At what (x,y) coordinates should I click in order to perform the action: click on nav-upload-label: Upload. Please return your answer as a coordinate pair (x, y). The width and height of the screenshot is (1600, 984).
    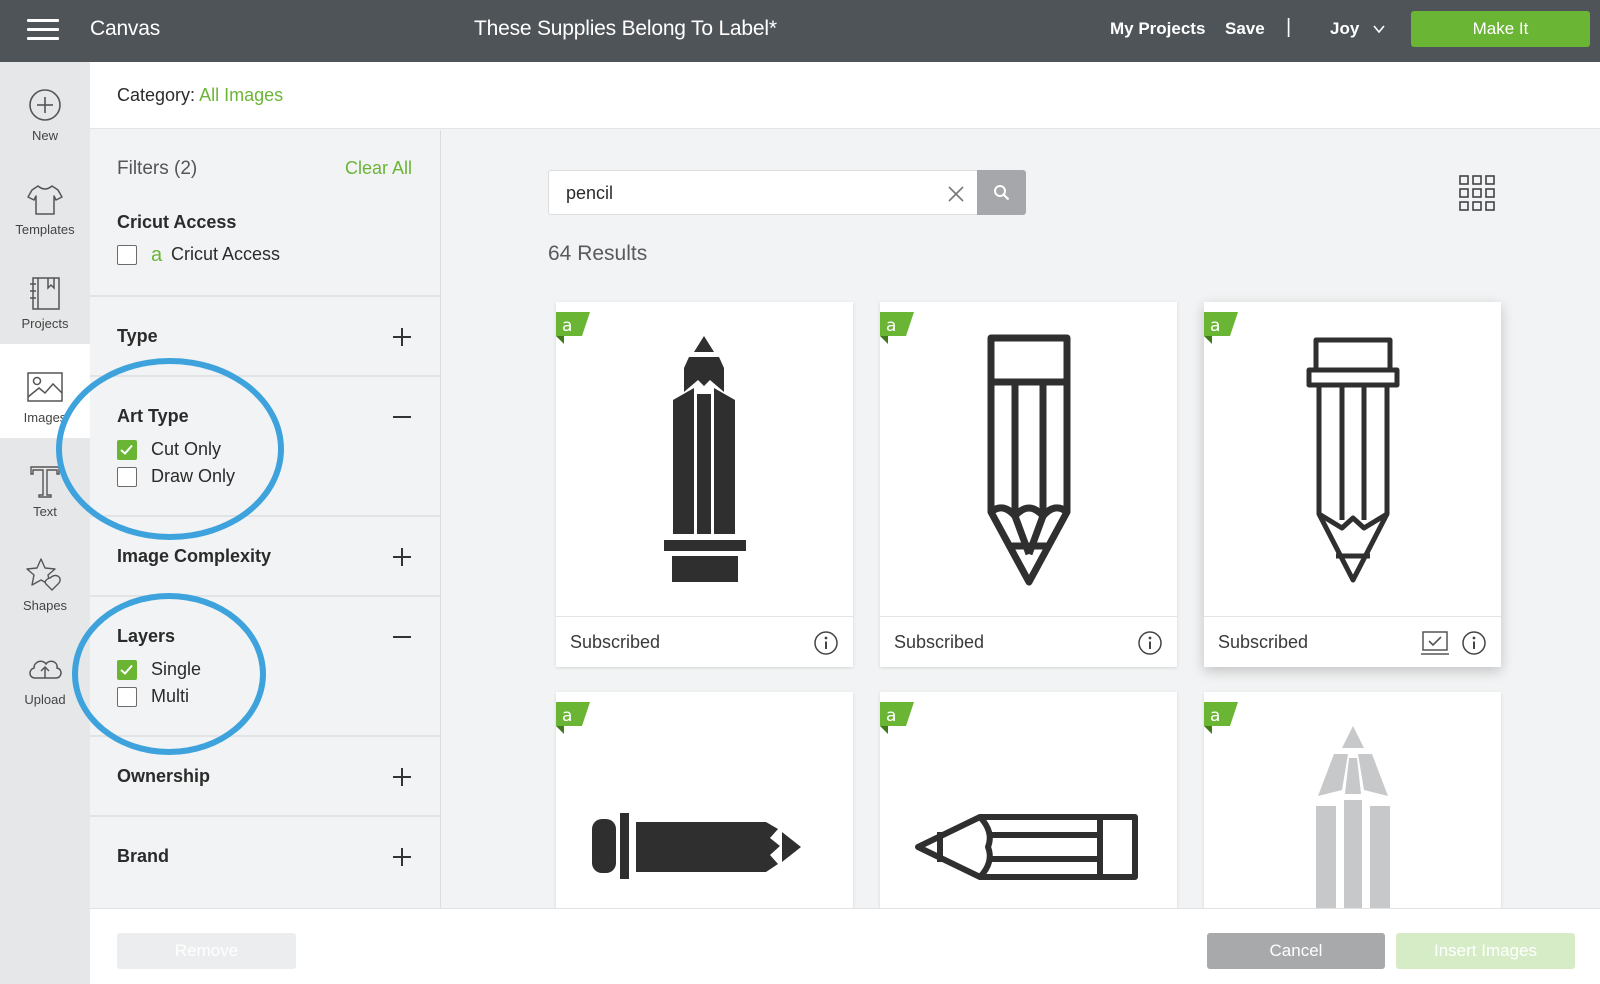
    Looking at the image, I should click on (45, 699).